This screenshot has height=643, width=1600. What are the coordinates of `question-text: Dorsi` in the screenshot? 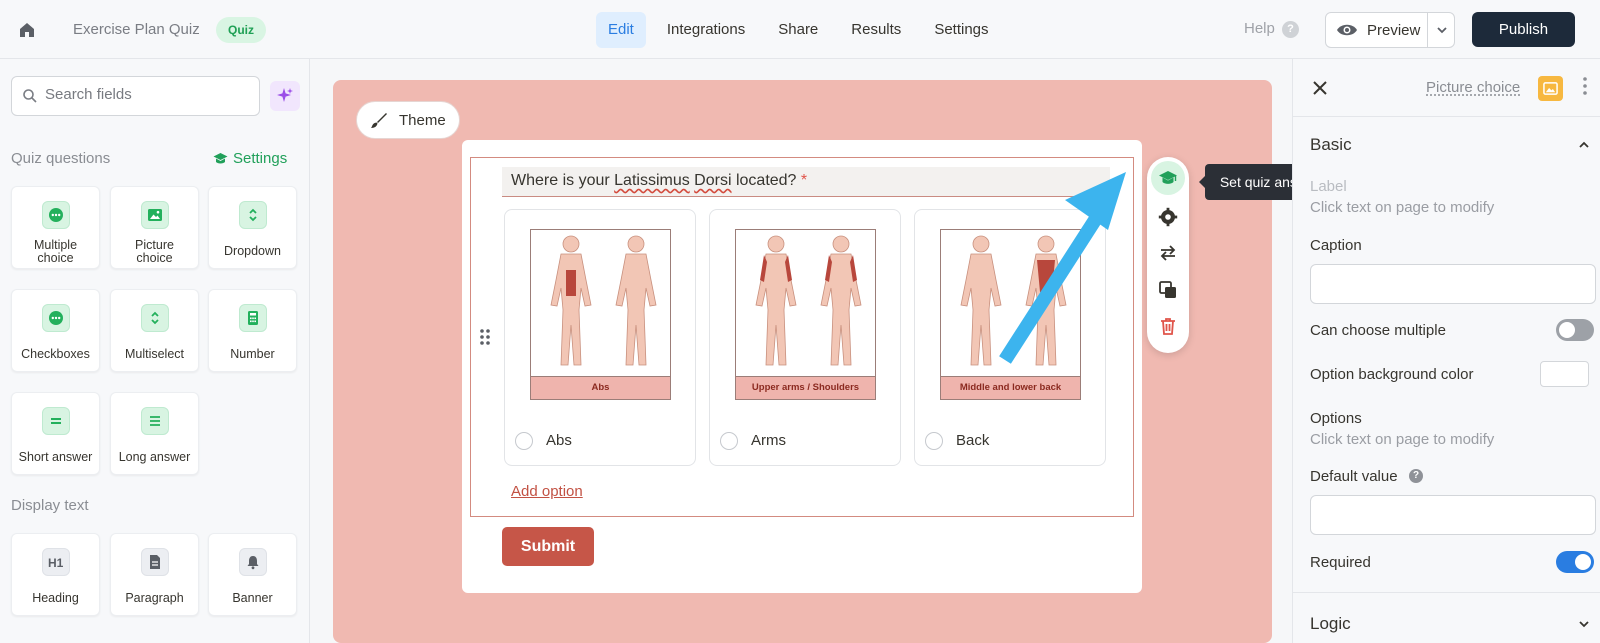 It's located at (713, 180).